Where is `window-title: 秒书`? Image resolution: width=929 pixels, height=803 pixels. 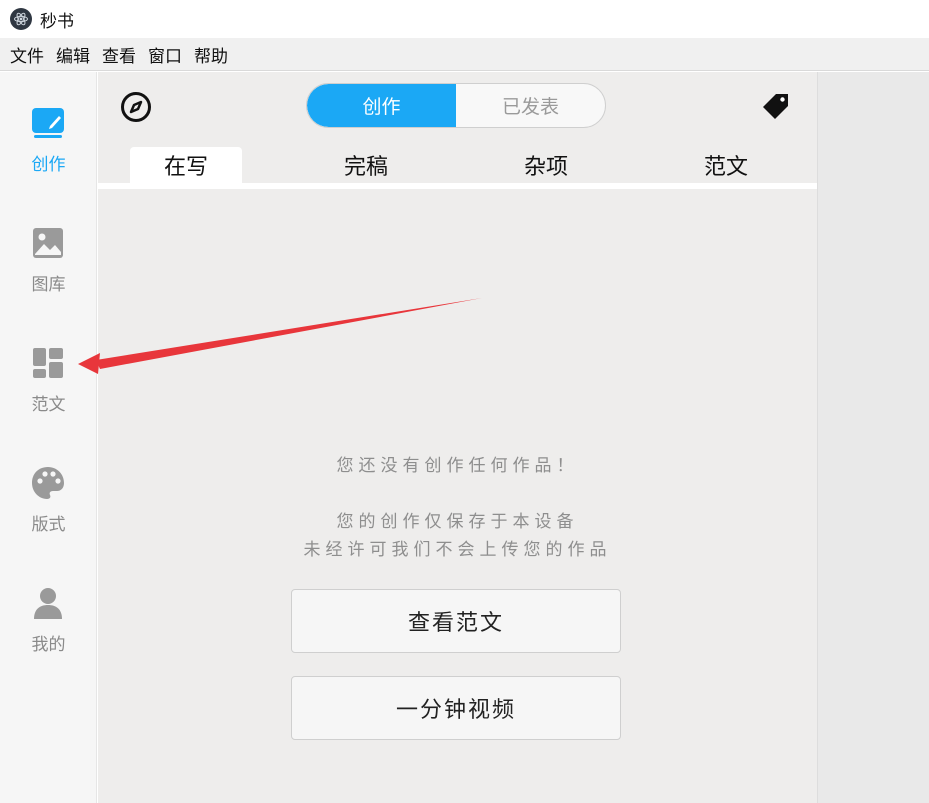 window-title: 秒书 is located at coordinates (57, 21).